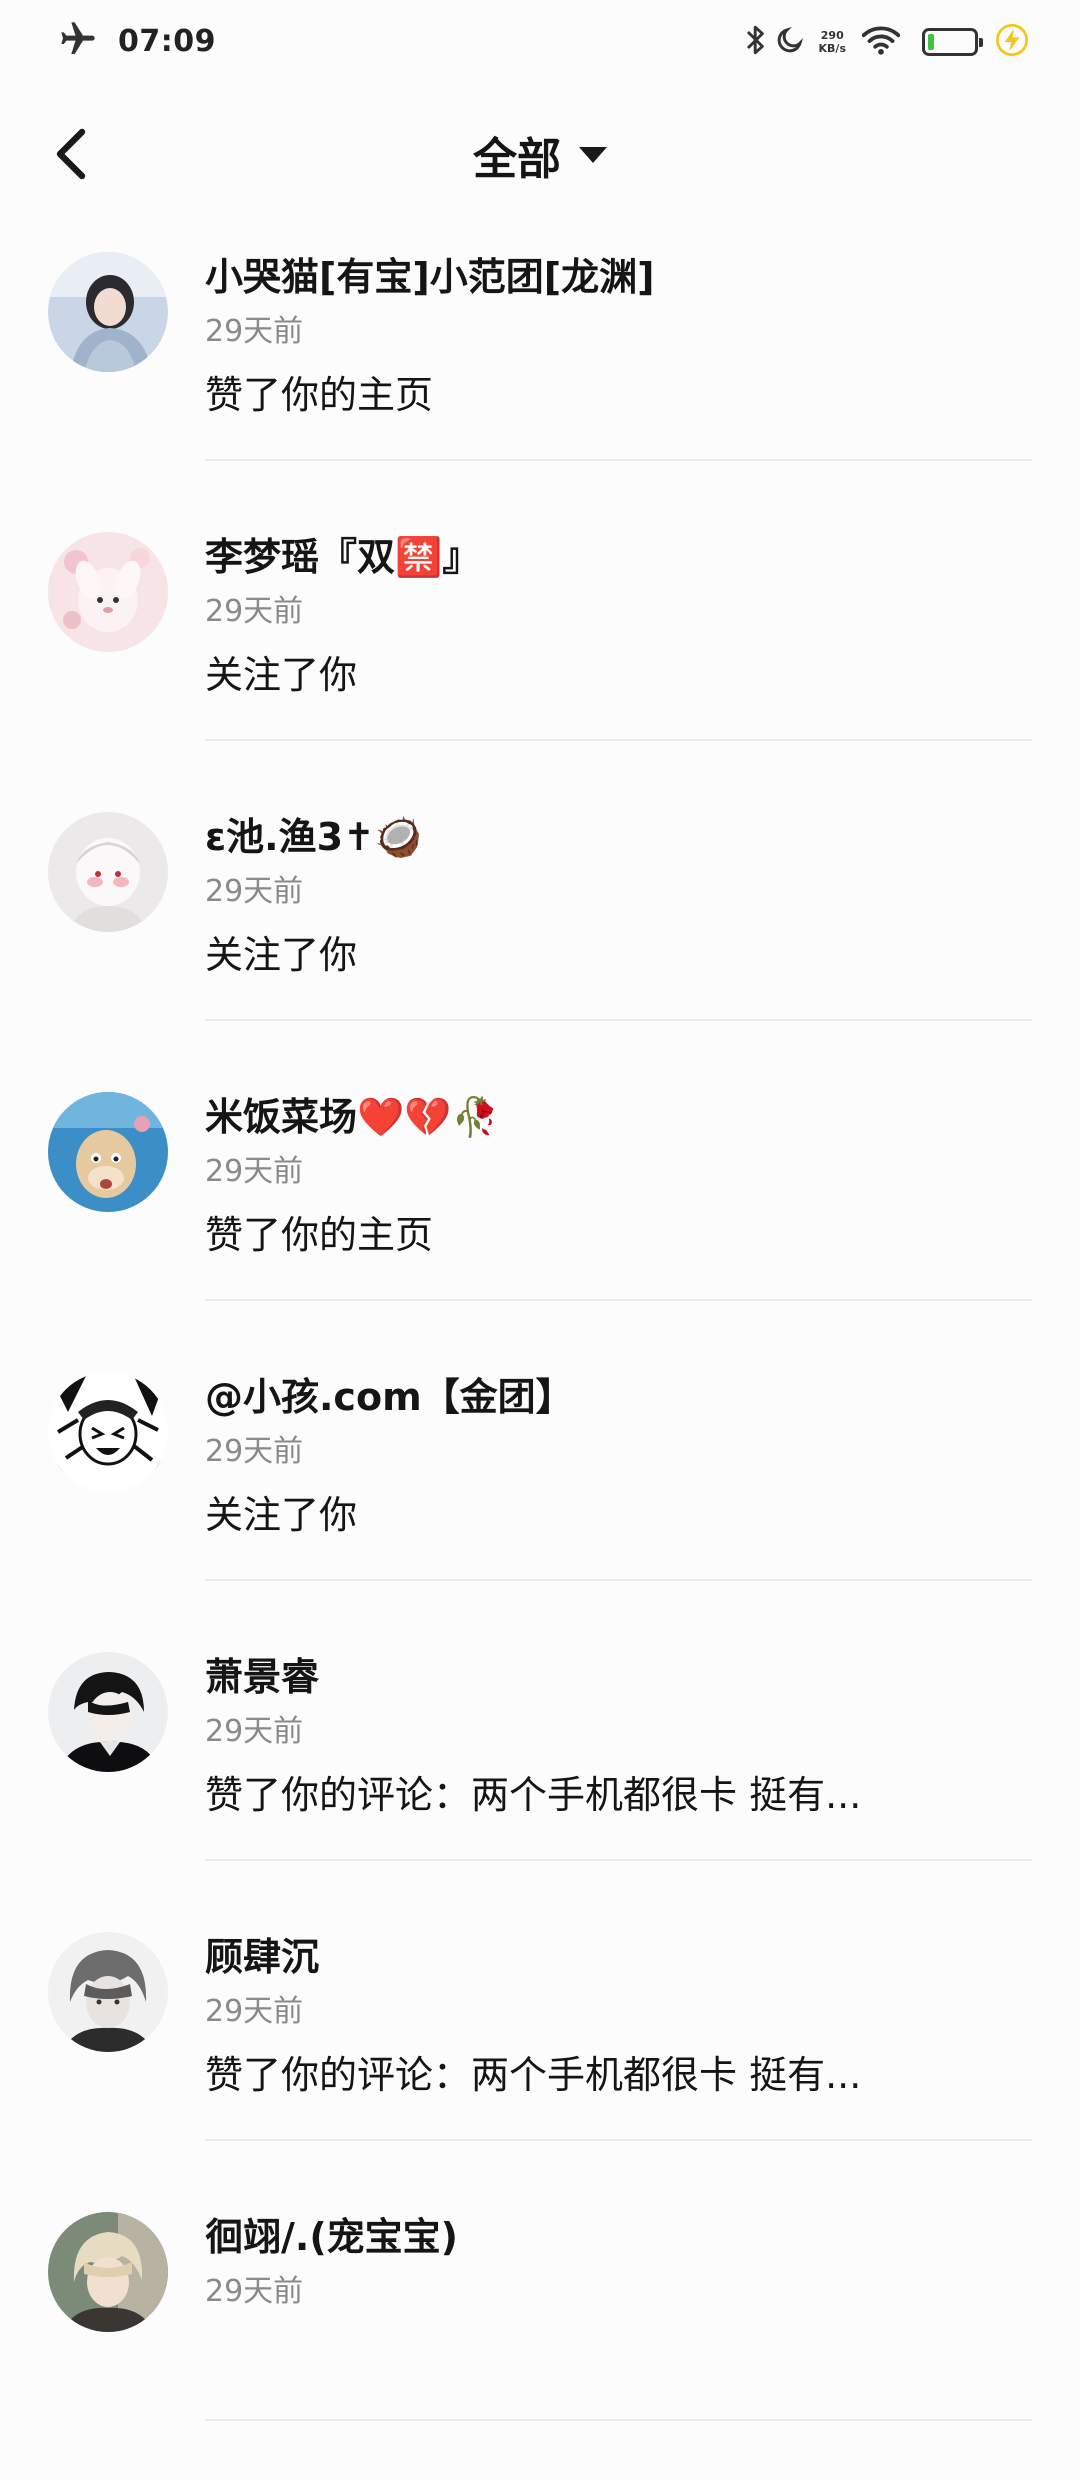 The height and width of the screenshot is (2480, 1080). I want to click on filter-dropdown: 全部, so click(540, 155).